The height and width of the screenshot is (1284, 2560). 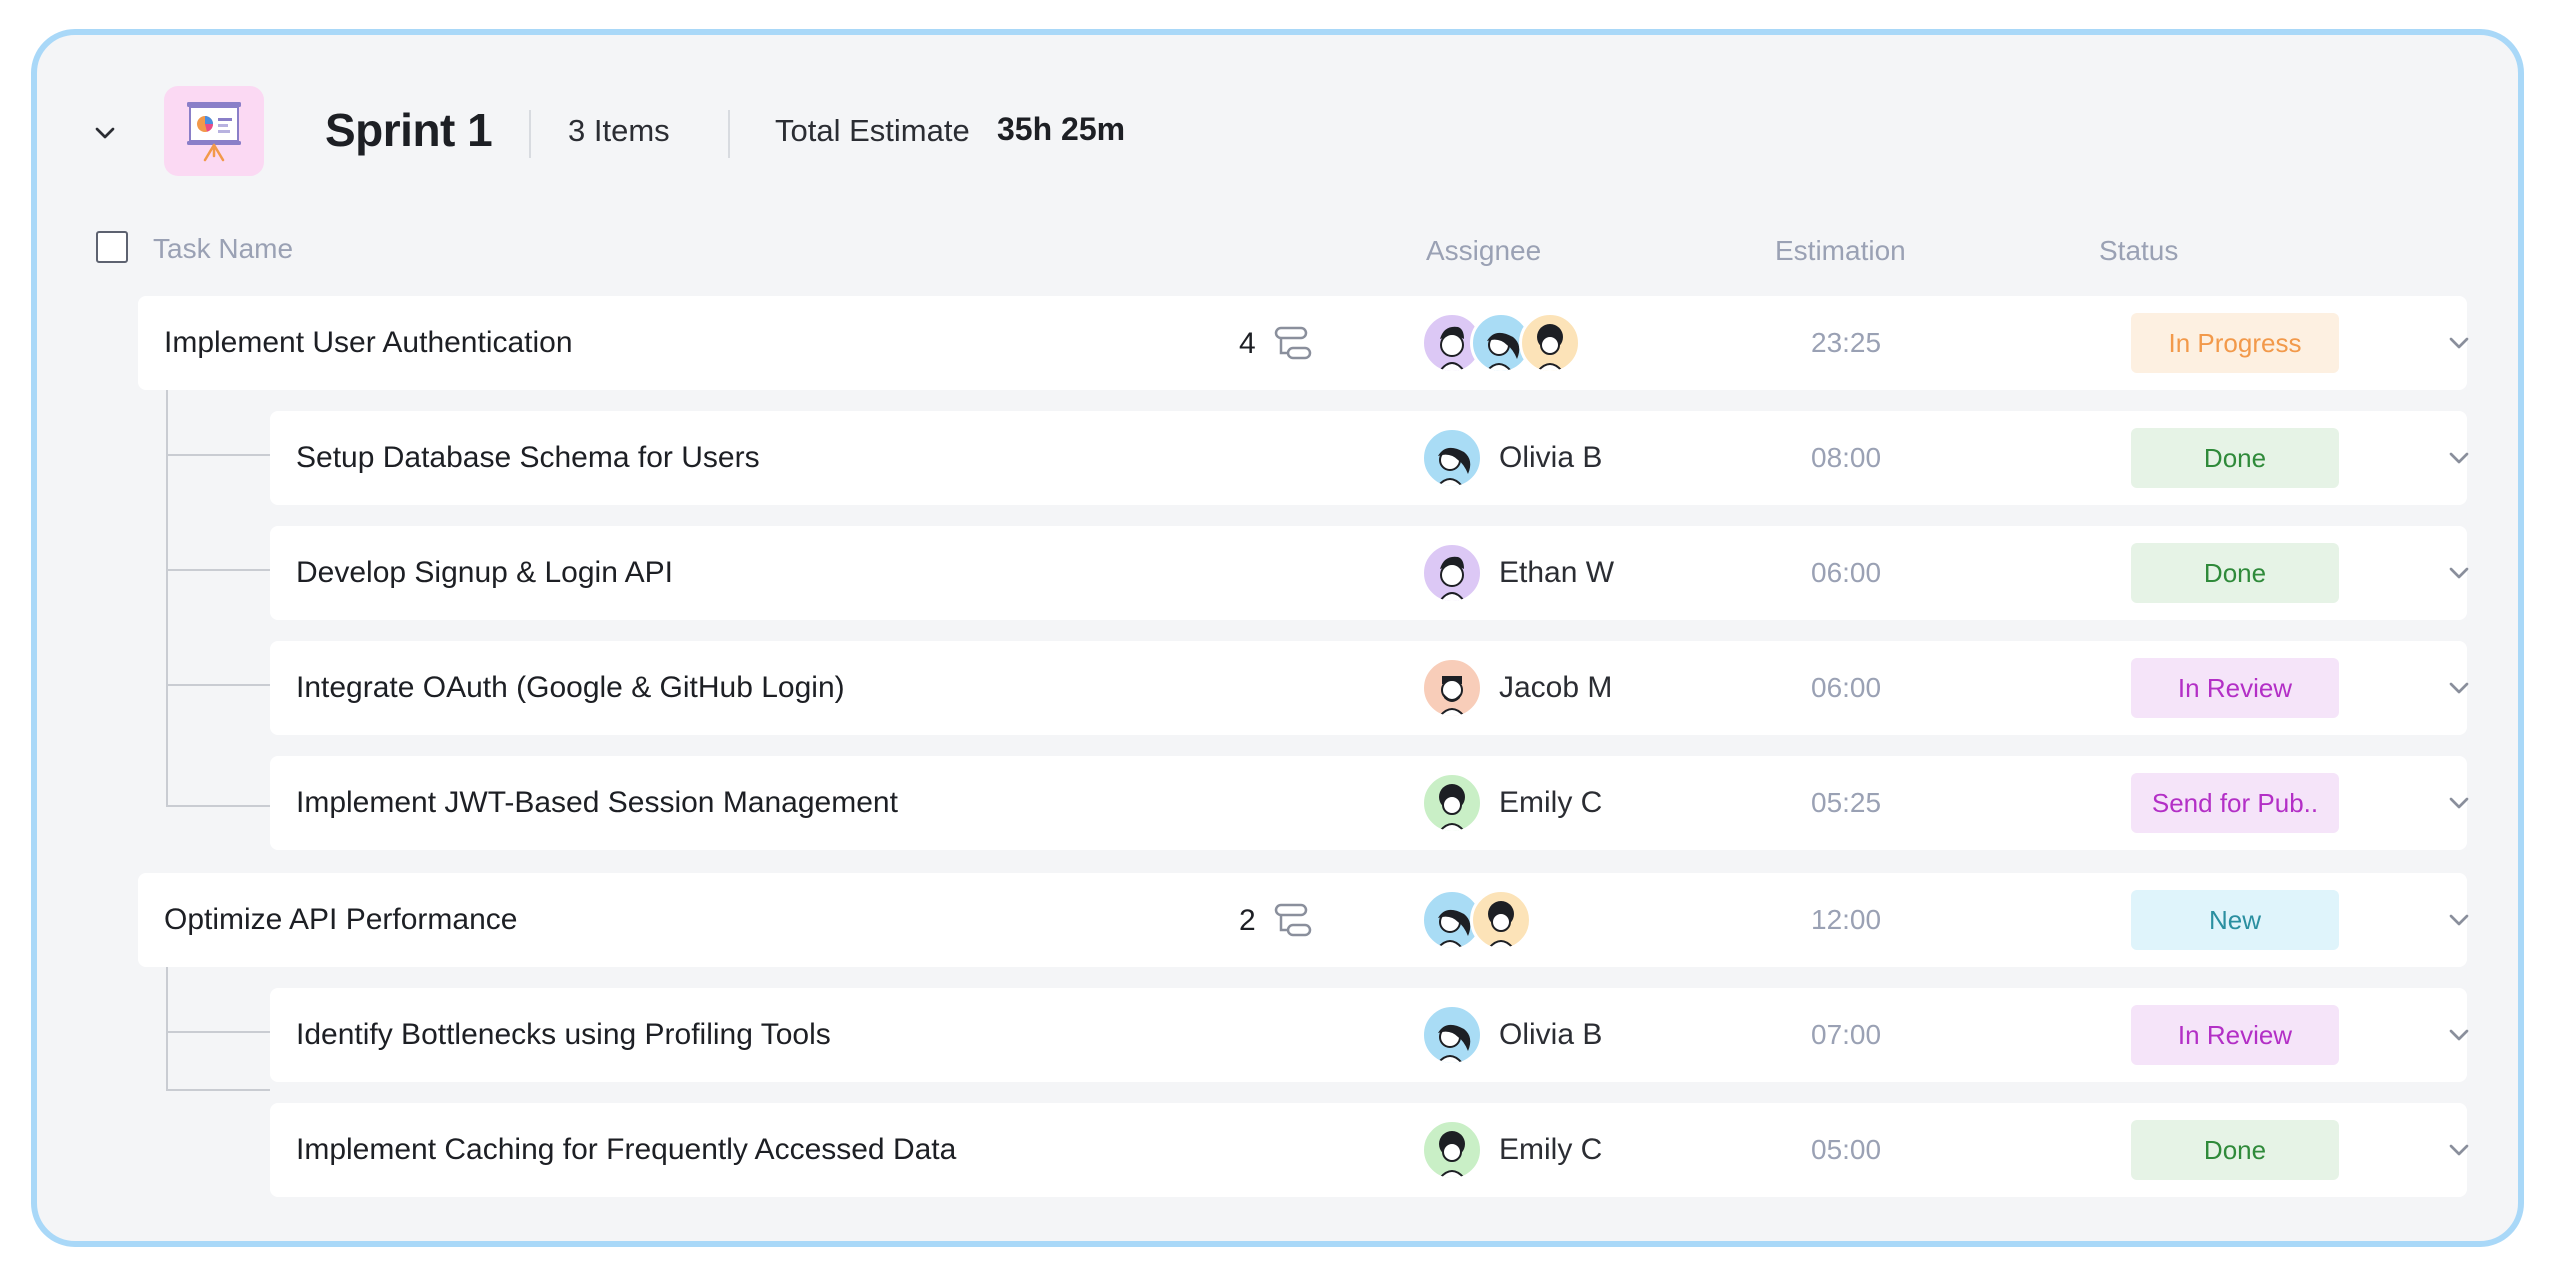 I want to click on sprint-header: Sprint 1 3 Items Total Estimate 35h 25m, so click(x=1277, y=130).